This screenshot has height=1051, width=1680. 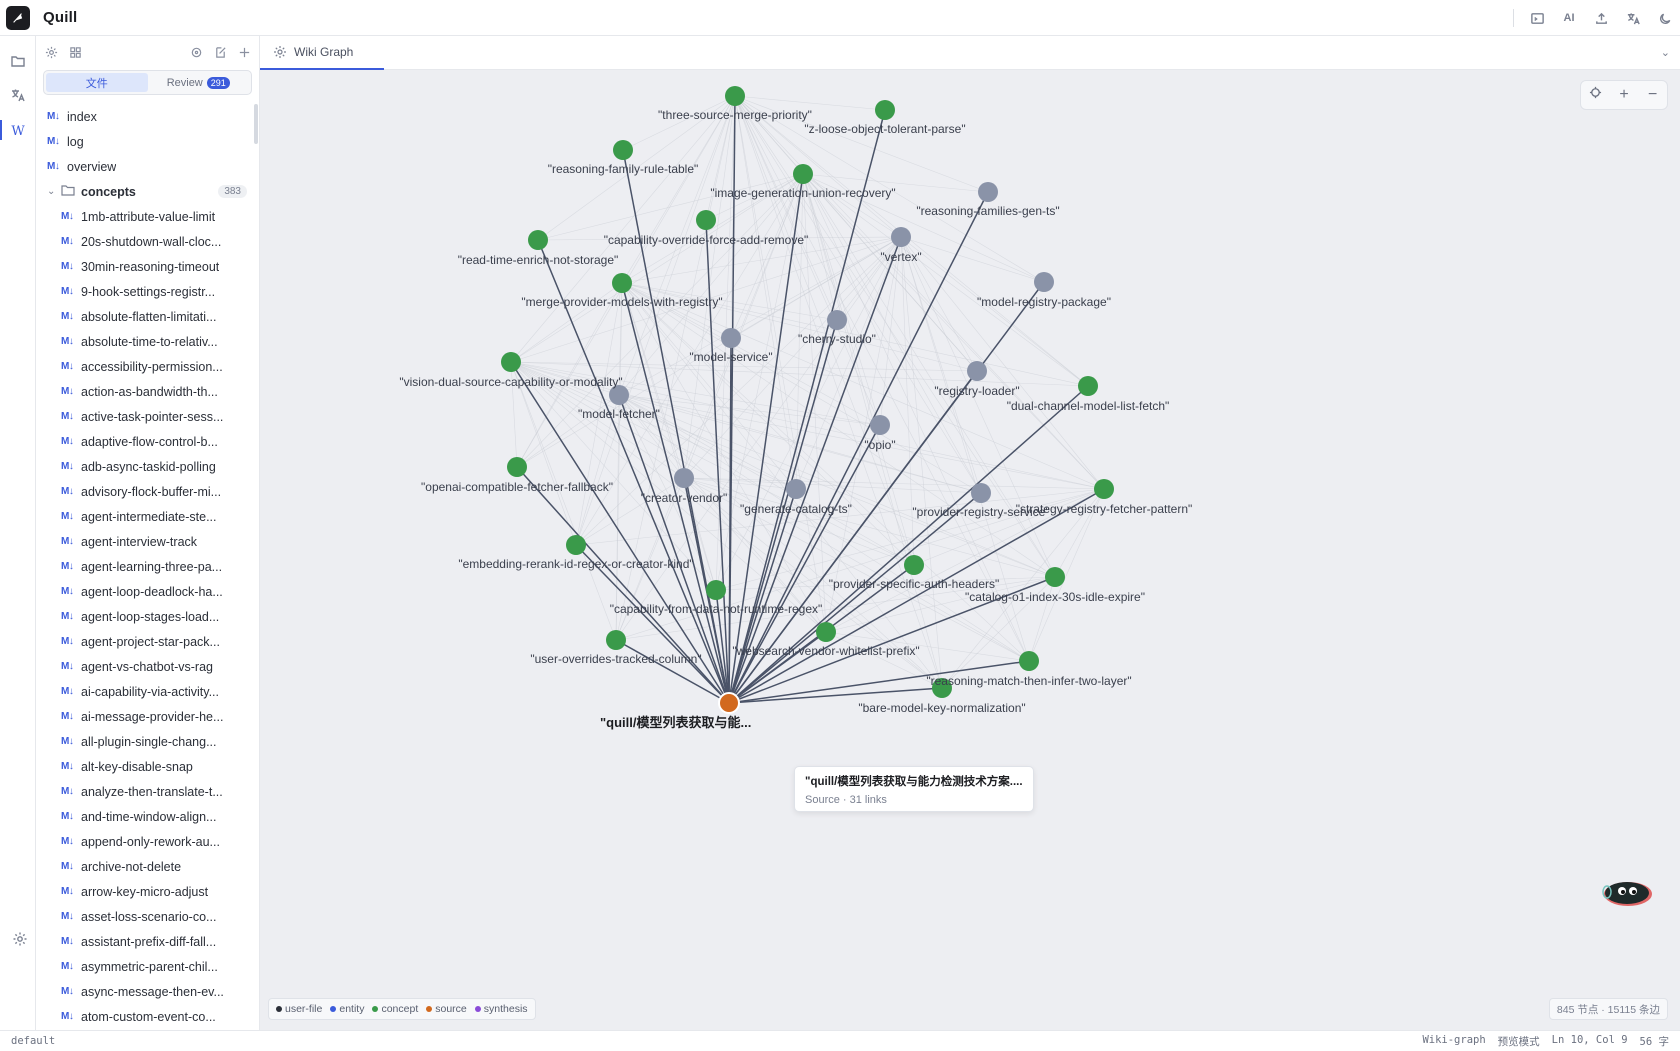 What do you see at coordinates (196, 52) in the screenshot?
I see `locate-icon` at bounding box center [196, 52].